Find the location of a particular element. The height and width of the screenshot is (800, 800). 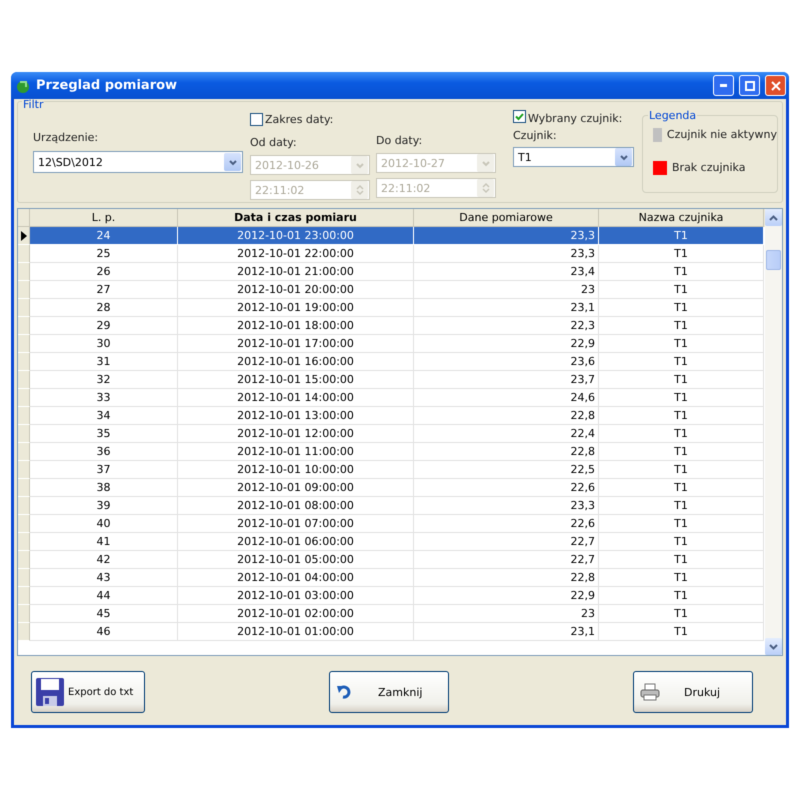

table-cell: 24,6 is located at coordinates (506, 398).